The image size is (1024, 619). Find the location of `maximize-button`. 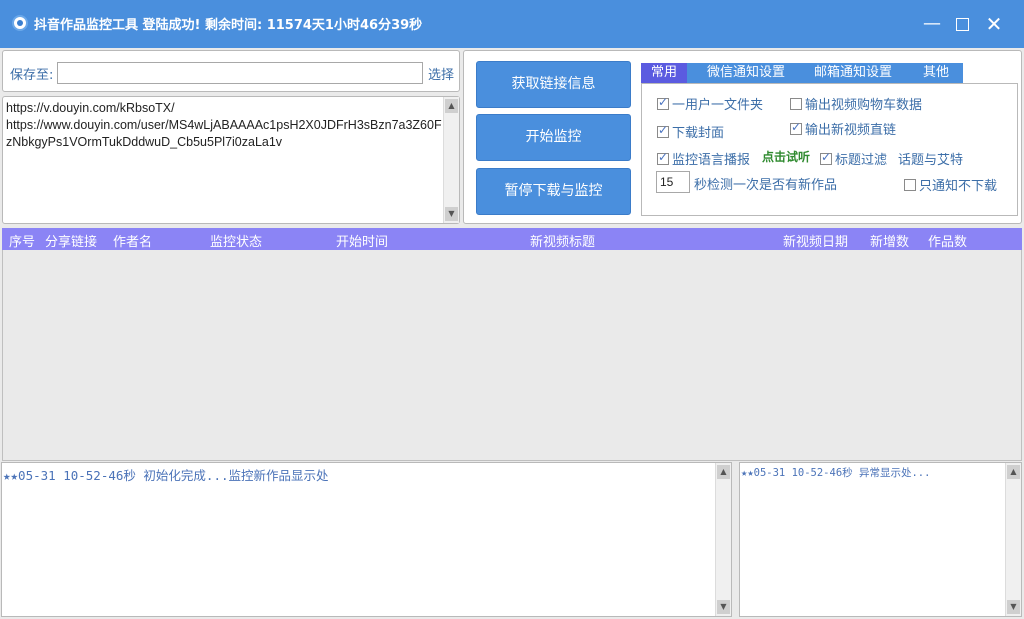

maximize-button is located at coordinates (962, 24).